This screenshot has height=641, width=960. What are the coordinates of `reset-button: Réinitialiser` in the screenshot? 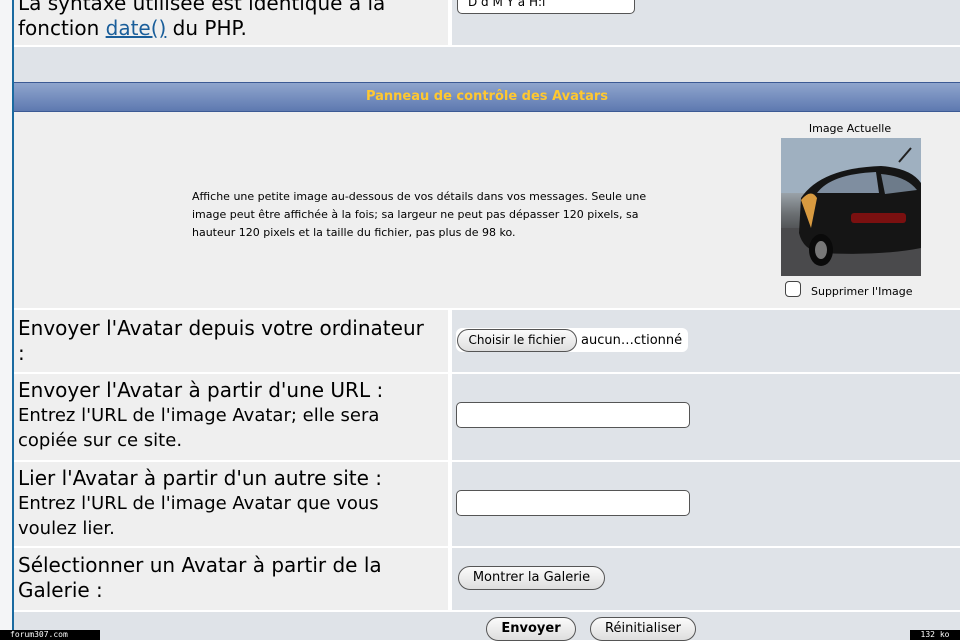 It's located at (643, 629).